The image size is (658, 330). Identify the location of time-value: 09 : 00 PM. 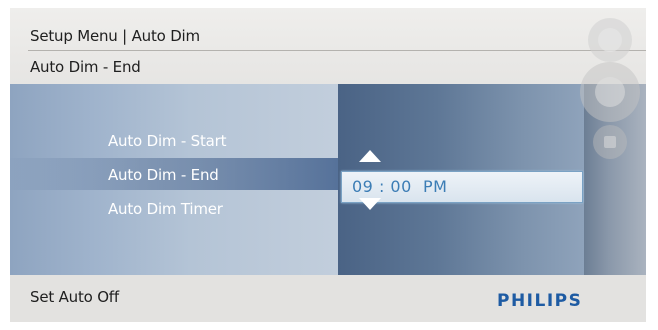
(400, 186).